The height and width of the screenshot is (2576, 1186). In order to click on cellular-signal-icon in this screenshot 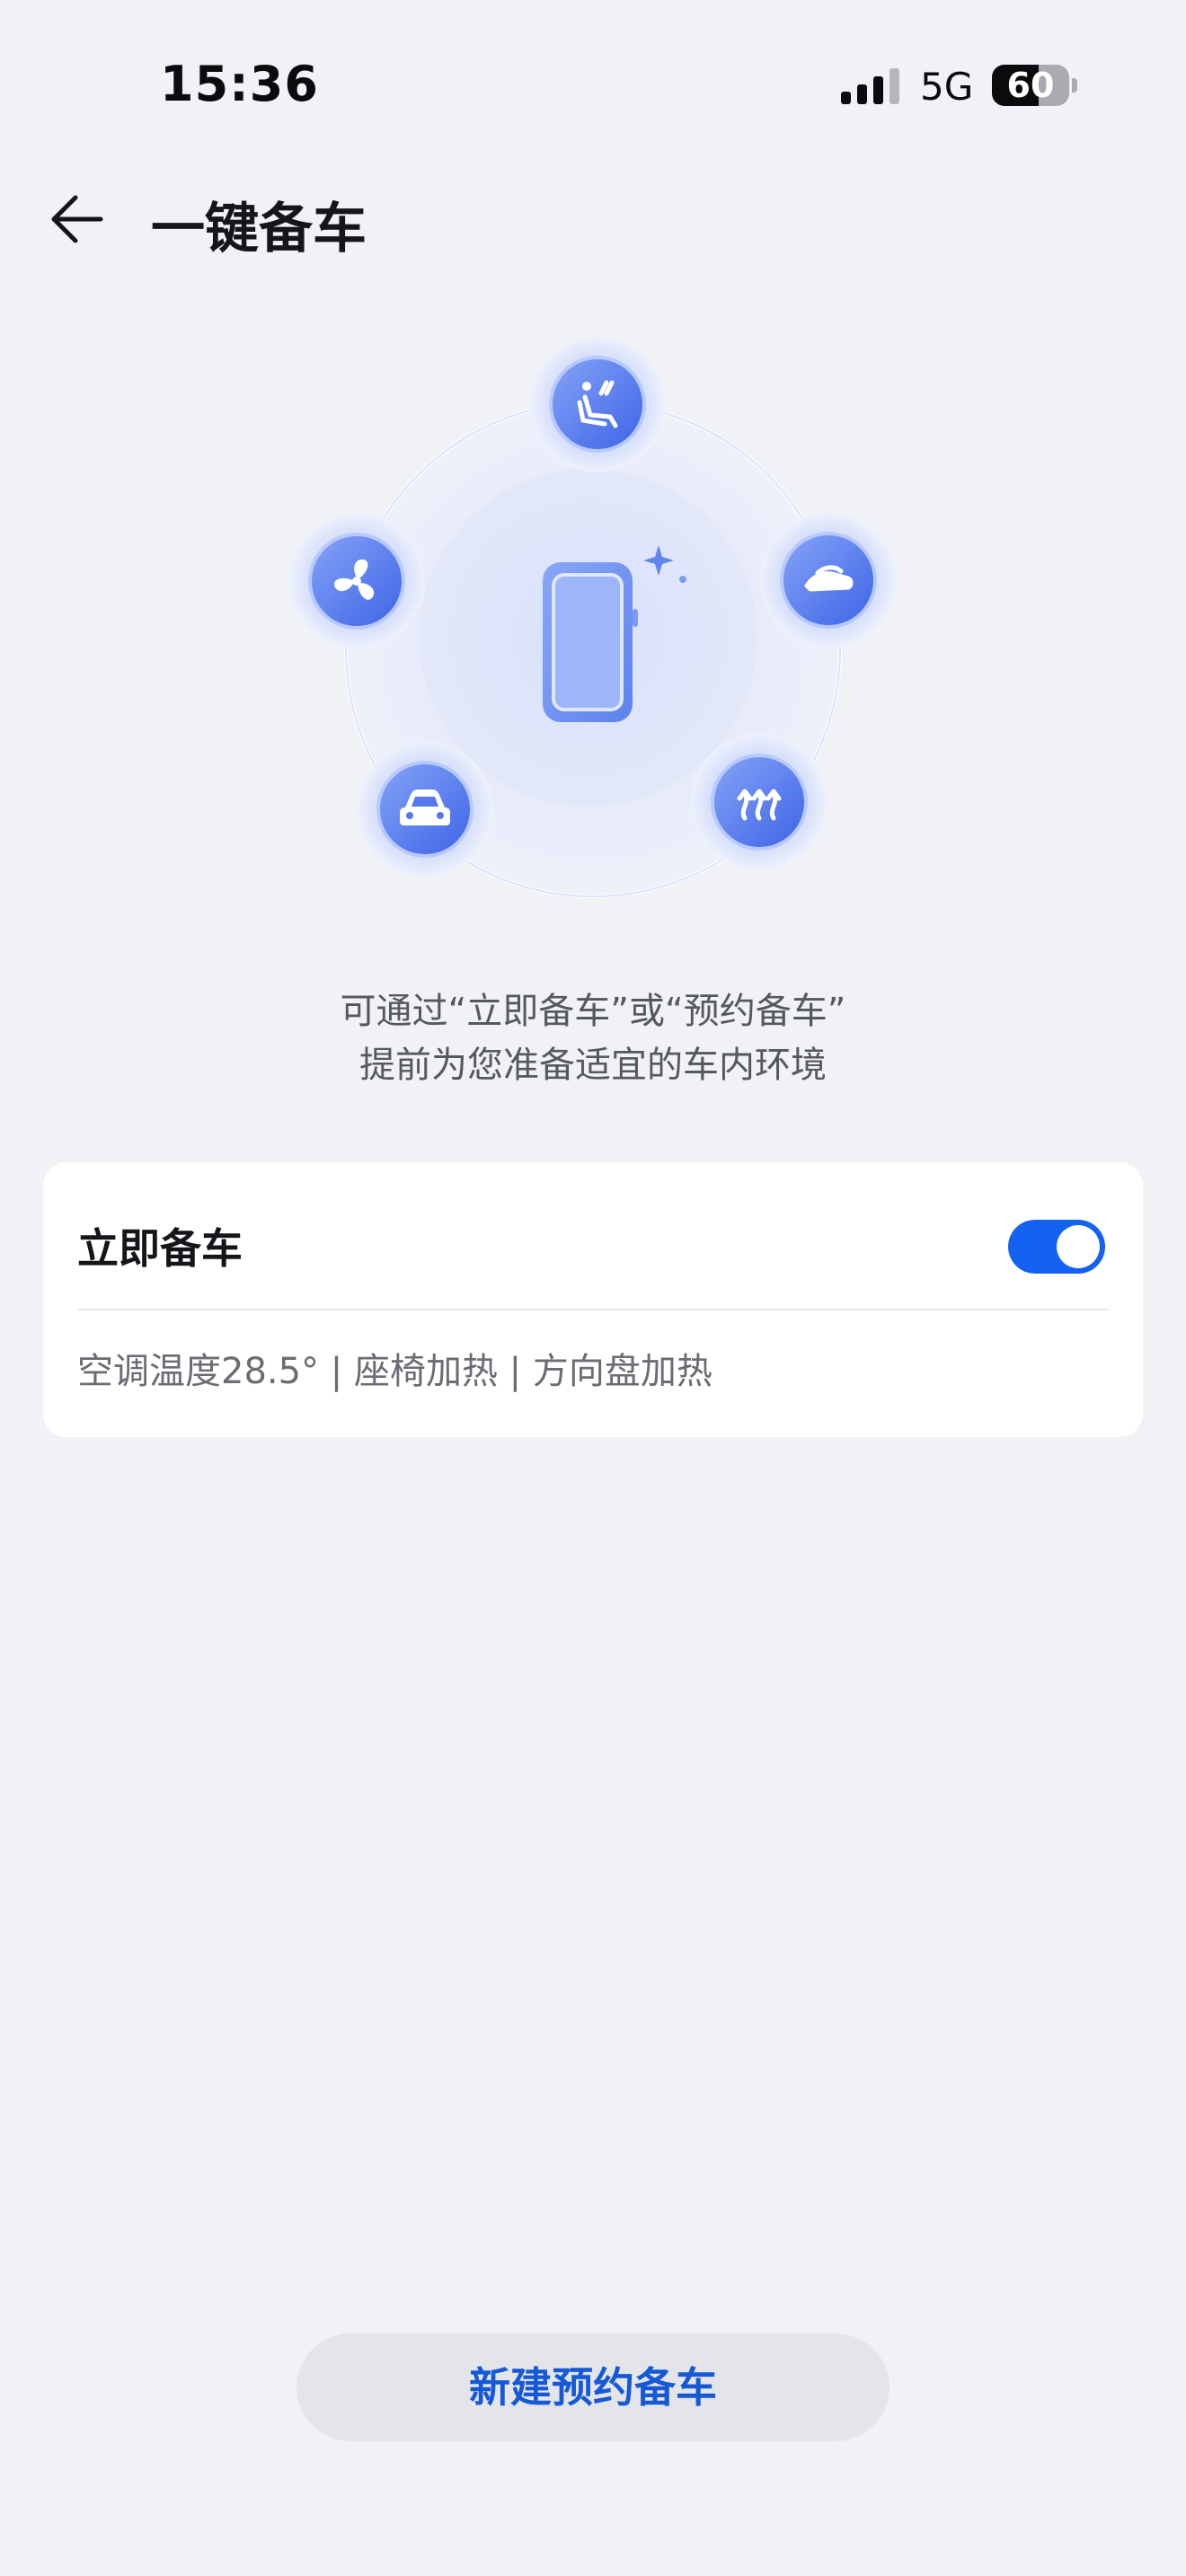, I will do `click(870, 86)`.